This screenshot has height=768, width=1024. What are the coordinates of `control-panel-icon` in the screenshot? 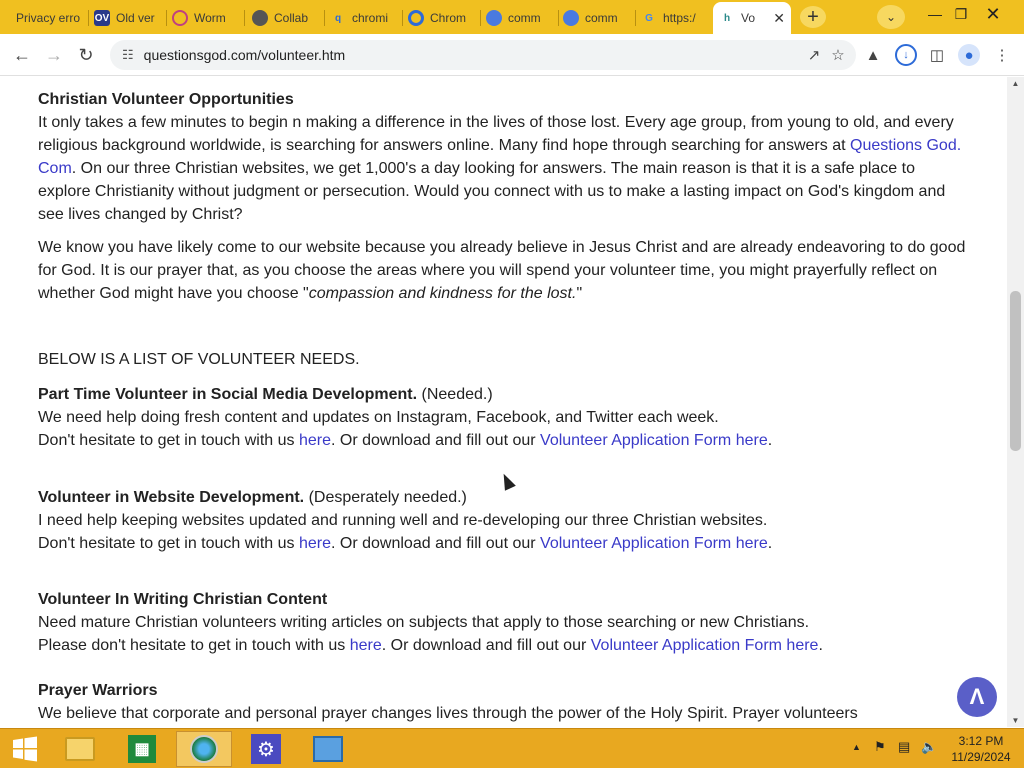 It's located at (328, 749).